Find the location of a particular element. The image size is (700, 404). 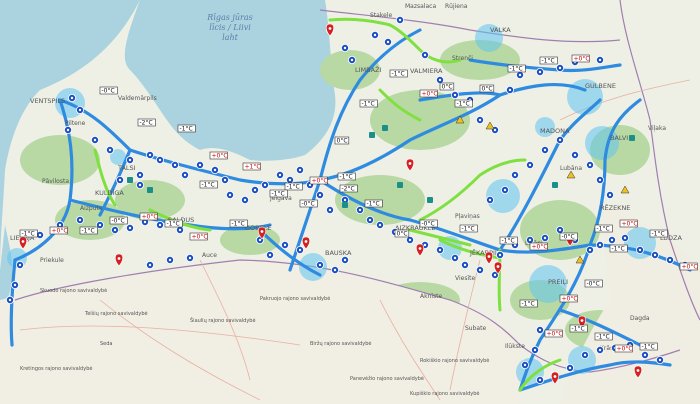

temperature-label: +1°C is located at coordinates (251, 166).